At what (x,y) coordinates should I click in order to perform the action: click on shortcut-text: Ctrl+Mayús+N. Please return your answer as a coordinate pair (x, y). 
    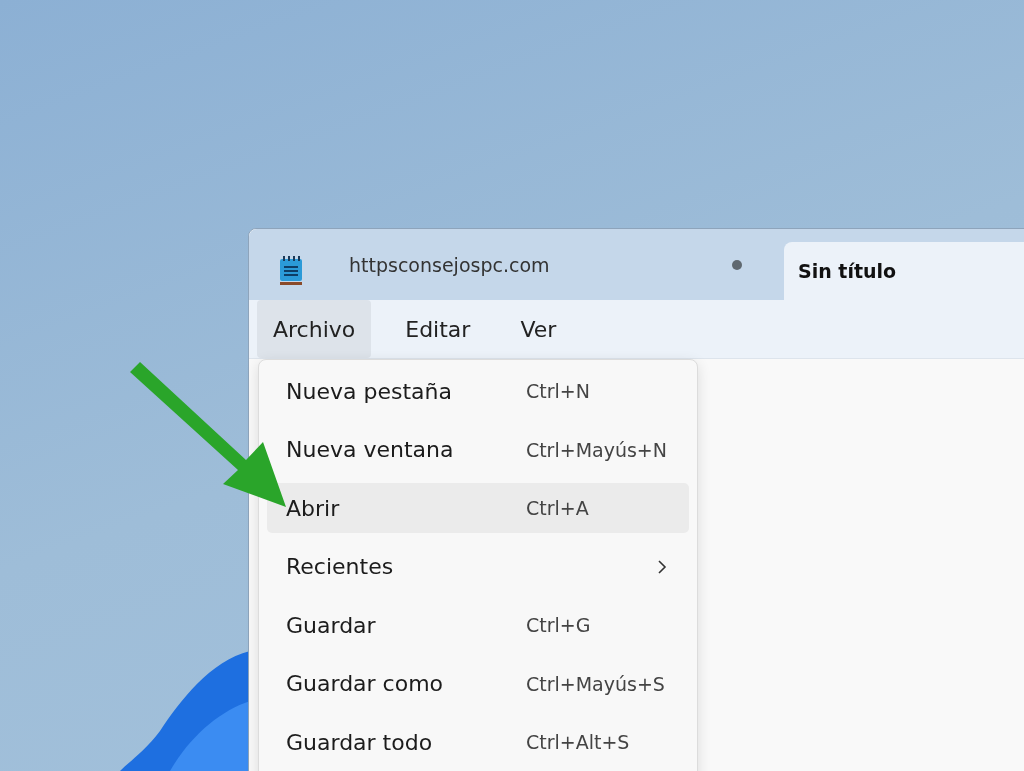
    Looking at the image, I should click on (596, 449).